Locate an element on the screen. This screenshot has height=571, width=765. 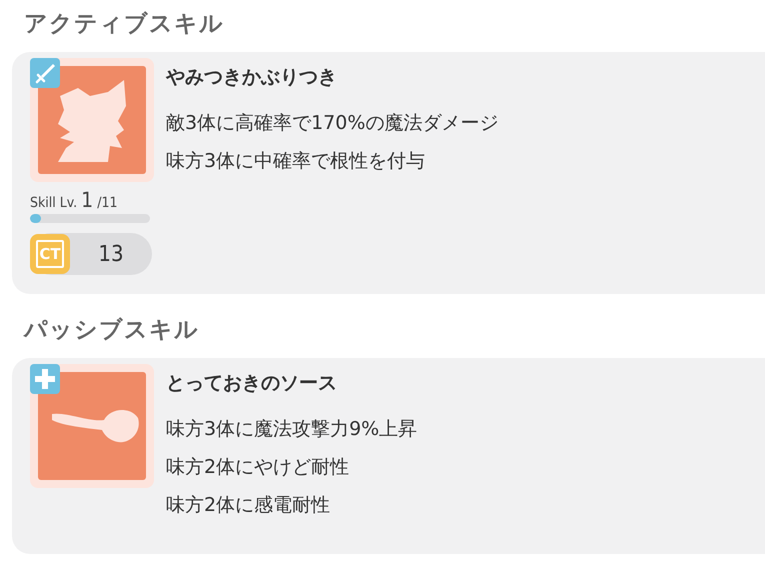
cooldown-value: 13 is located at coordinates (111, 254).